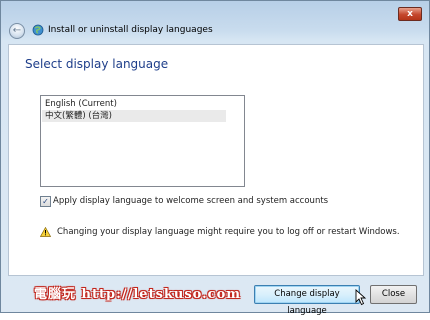 The width and height of the screenshot is (430, 320). Describe the element at coordinates (134, 116) in the screenshot. I see `language-item-chinese-traditional: 中文(繁體) (台灣)` at that location.